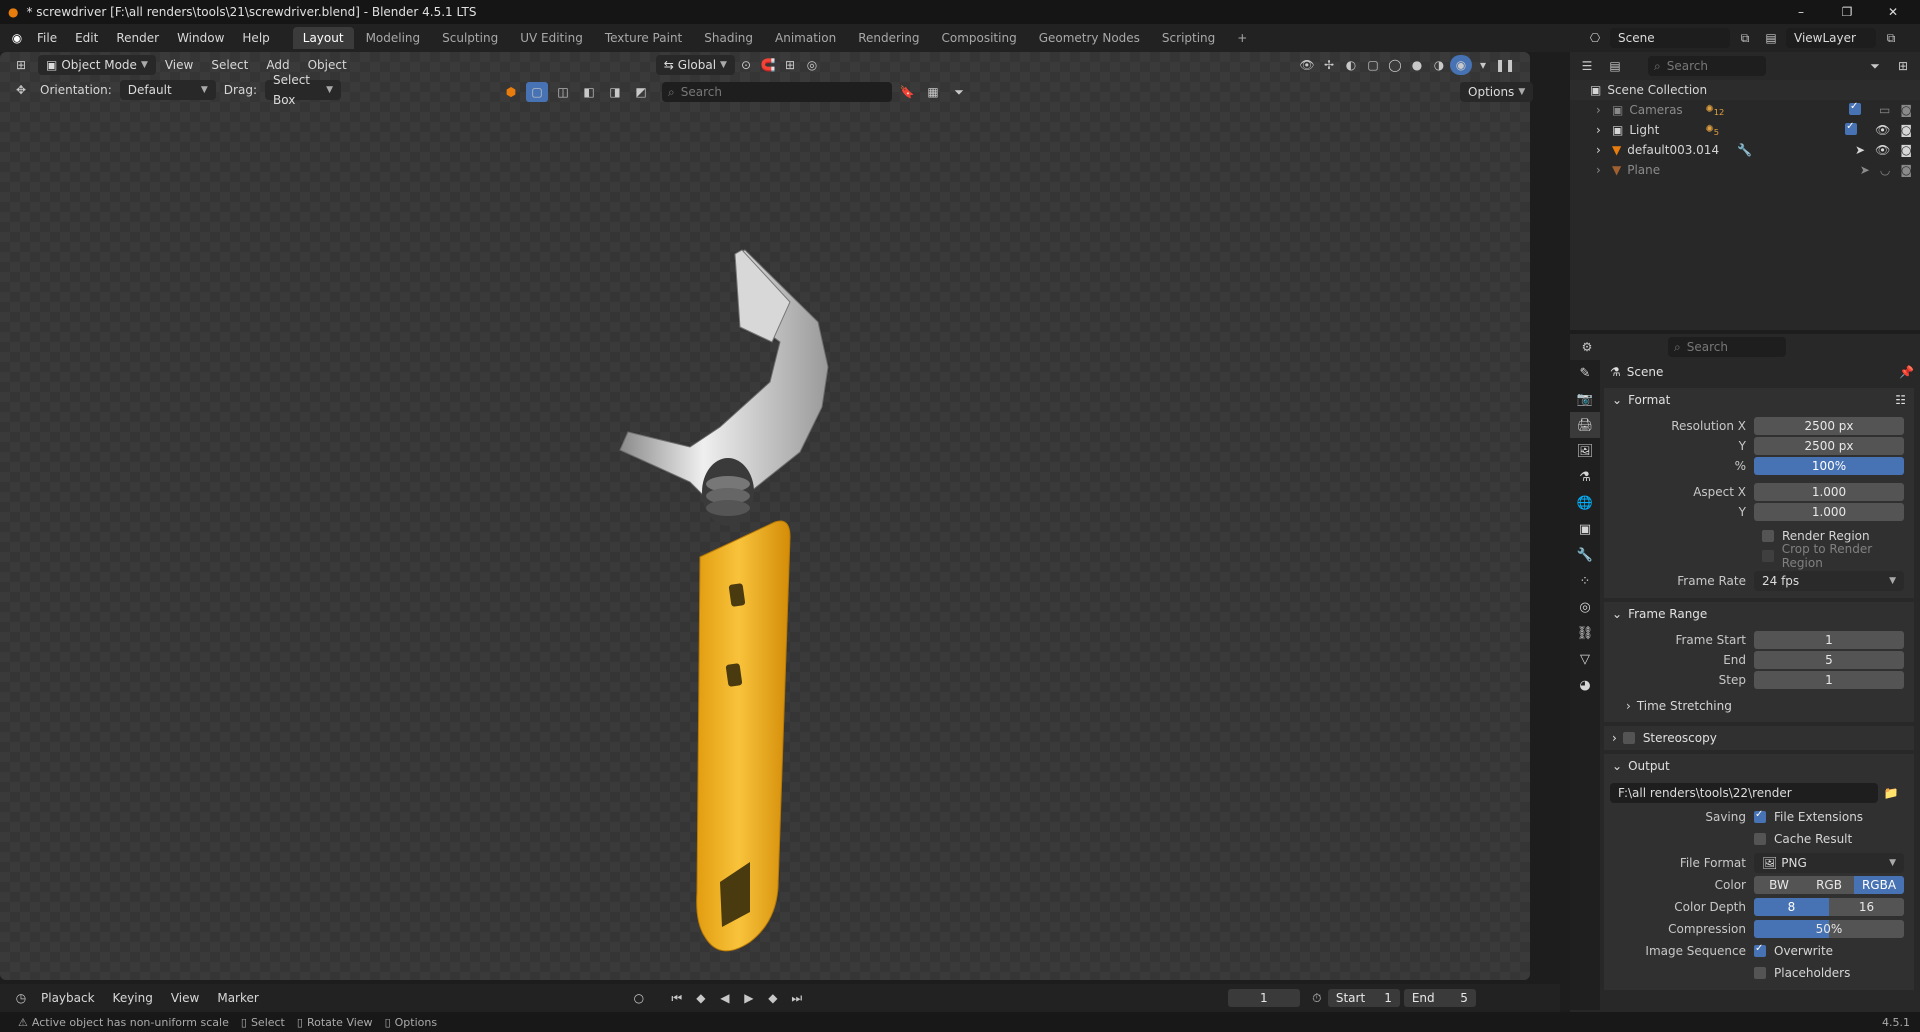  What do you see at coordinates (1363, 998) in the screenshot?
I see `timeline-start-field: Start 1` at bounding box center [1363, 998].